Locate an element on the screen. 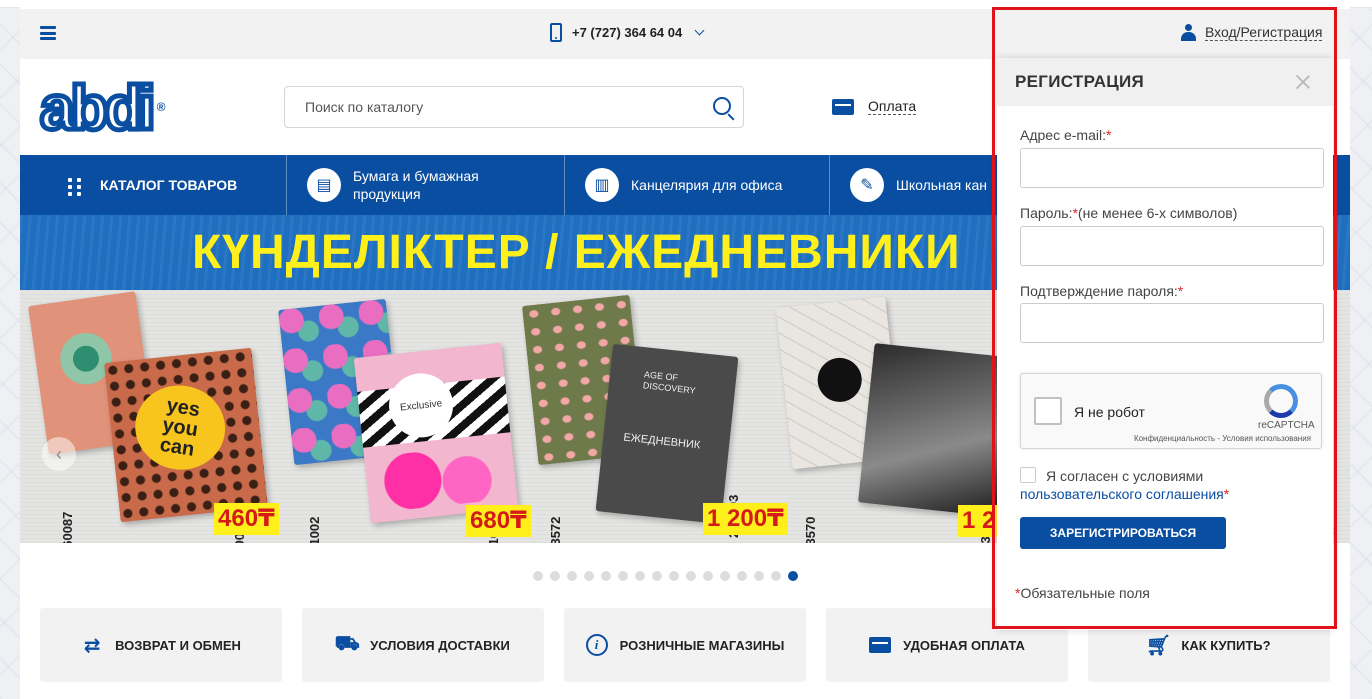 This screenshot has height=699, width=1372. sku-label: 253572 is located at coordinates (555, 529).